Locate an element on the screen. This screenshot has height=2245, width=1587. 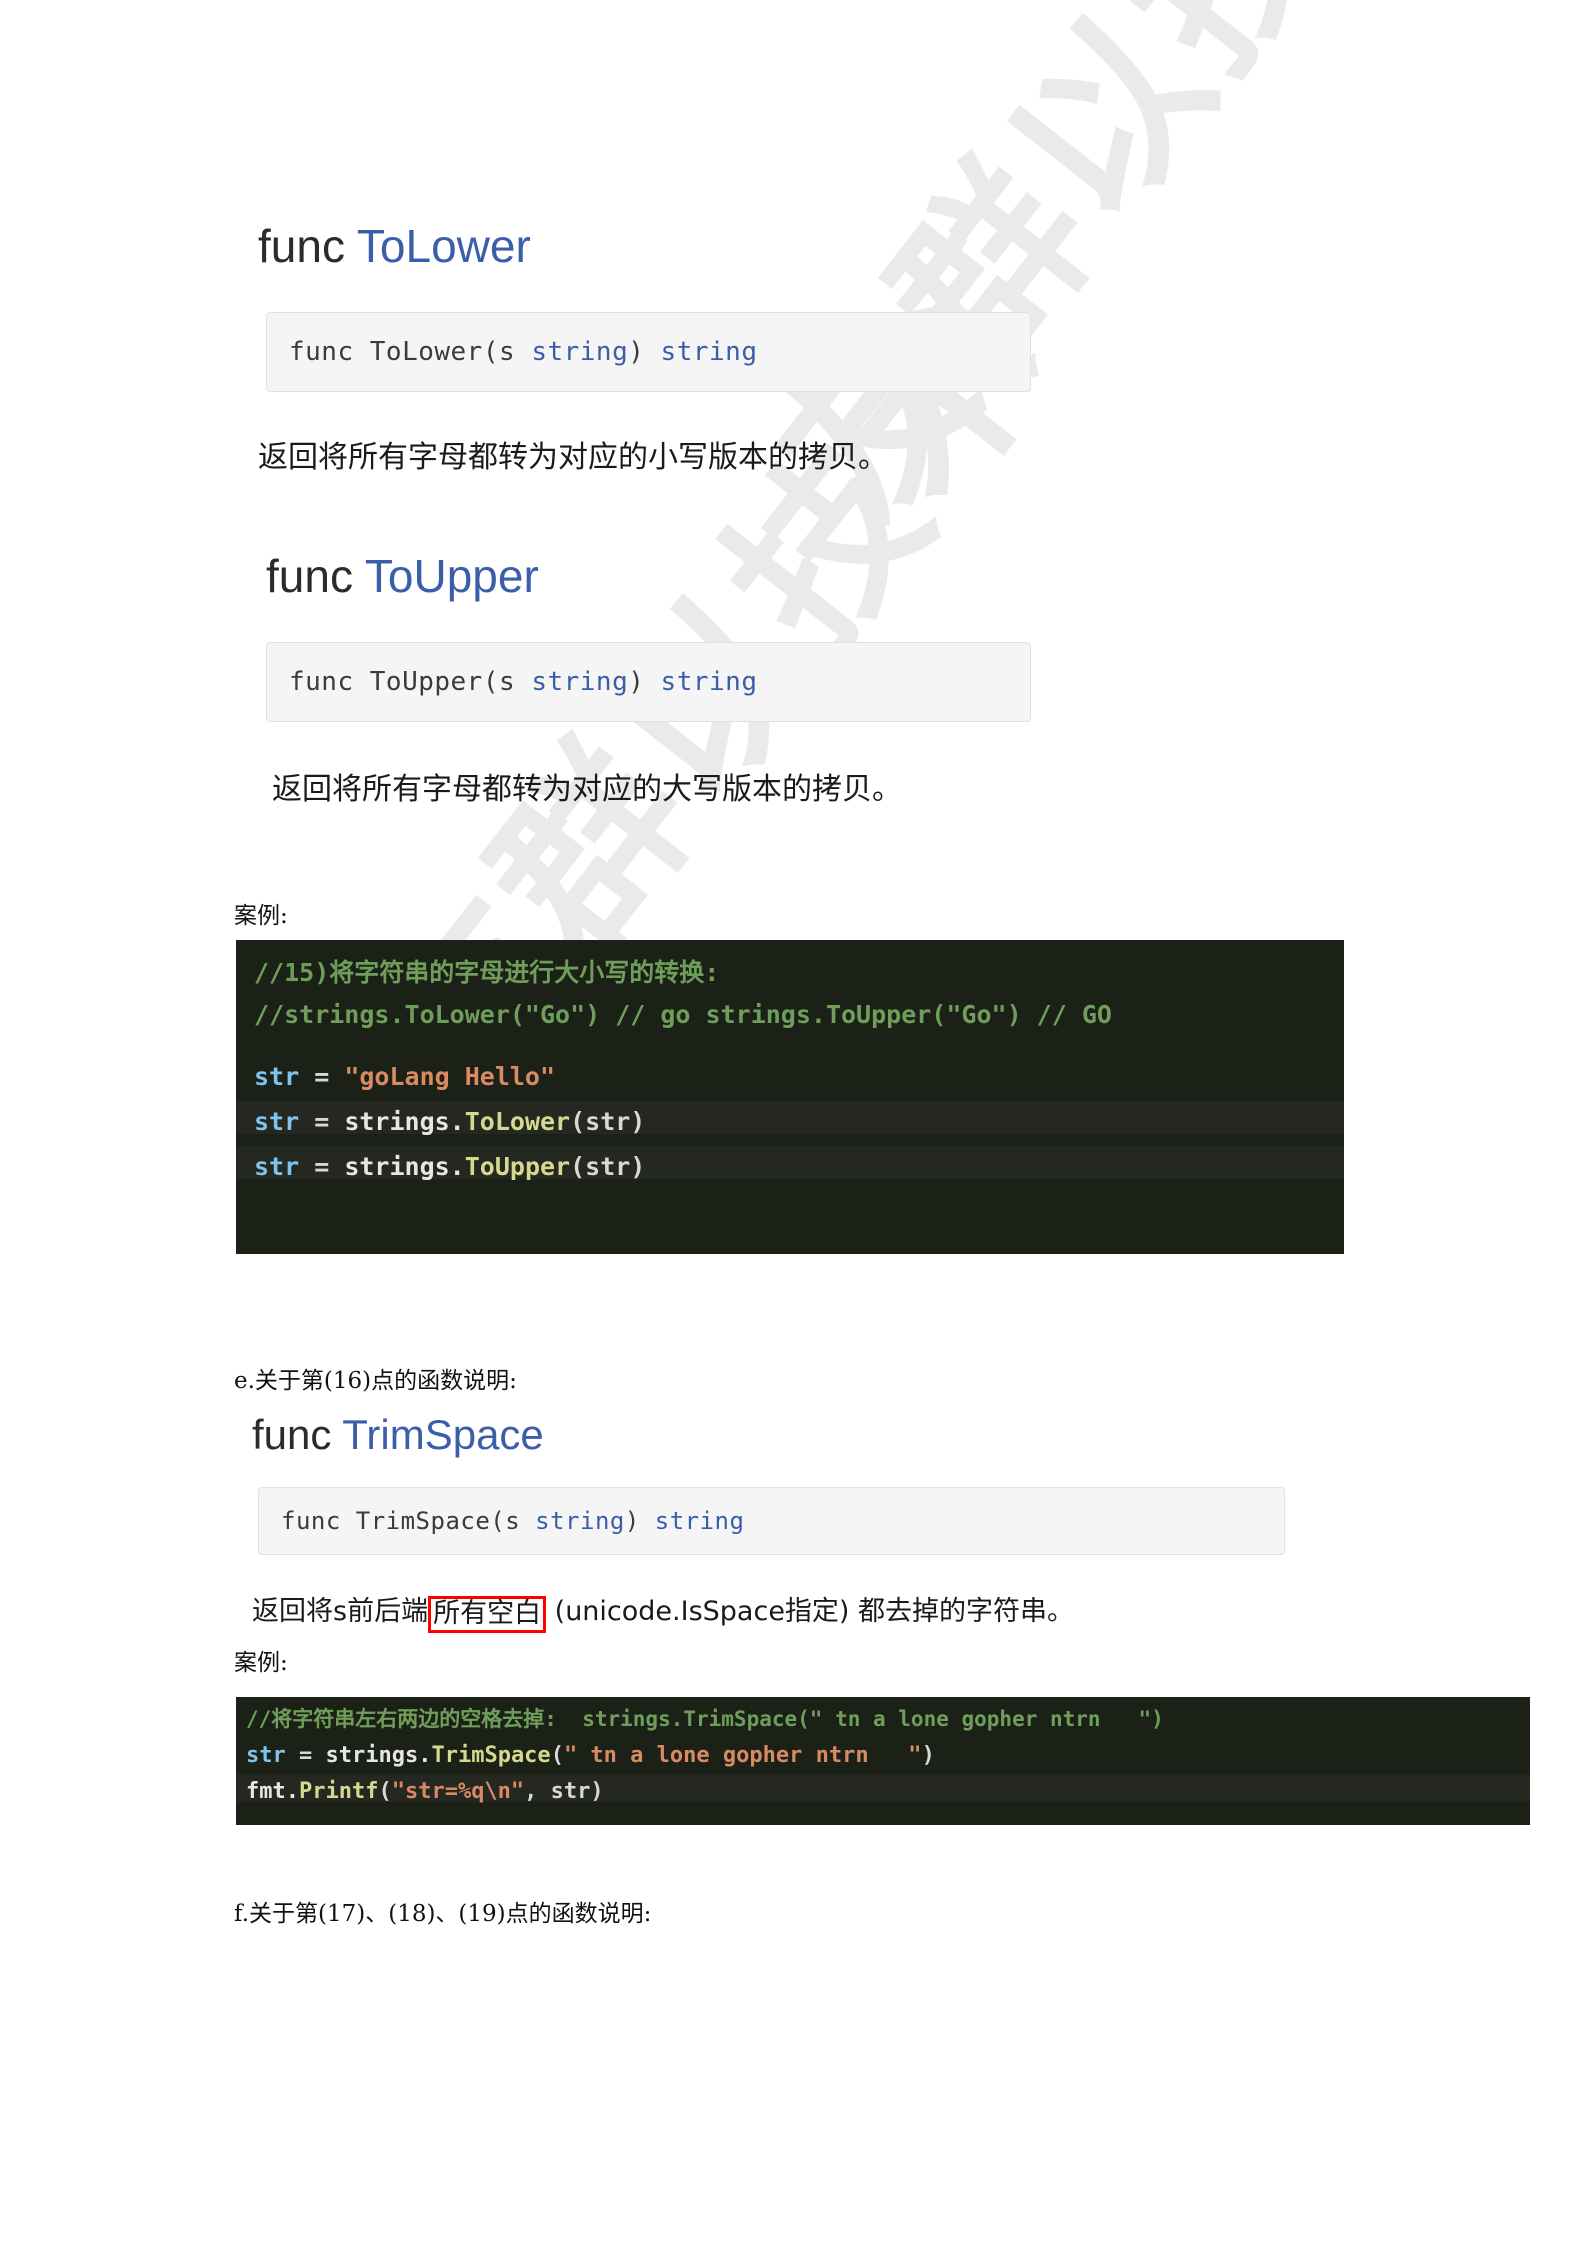
code-token: " tn a lone gopher ntrn " is located at coordinates (742, 1755).